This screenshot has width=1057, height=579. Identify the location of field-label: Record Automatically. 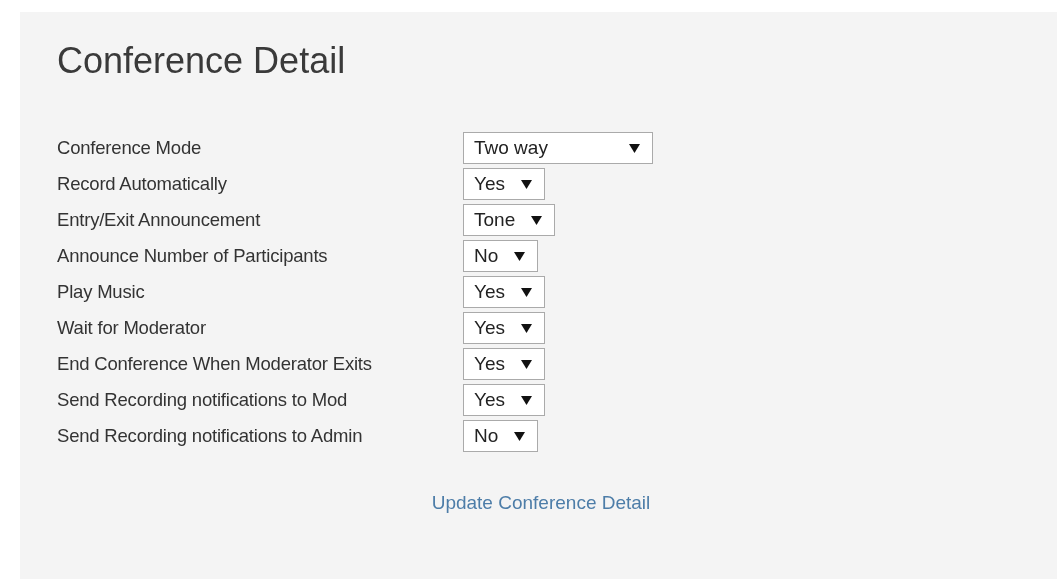
(142, 184).